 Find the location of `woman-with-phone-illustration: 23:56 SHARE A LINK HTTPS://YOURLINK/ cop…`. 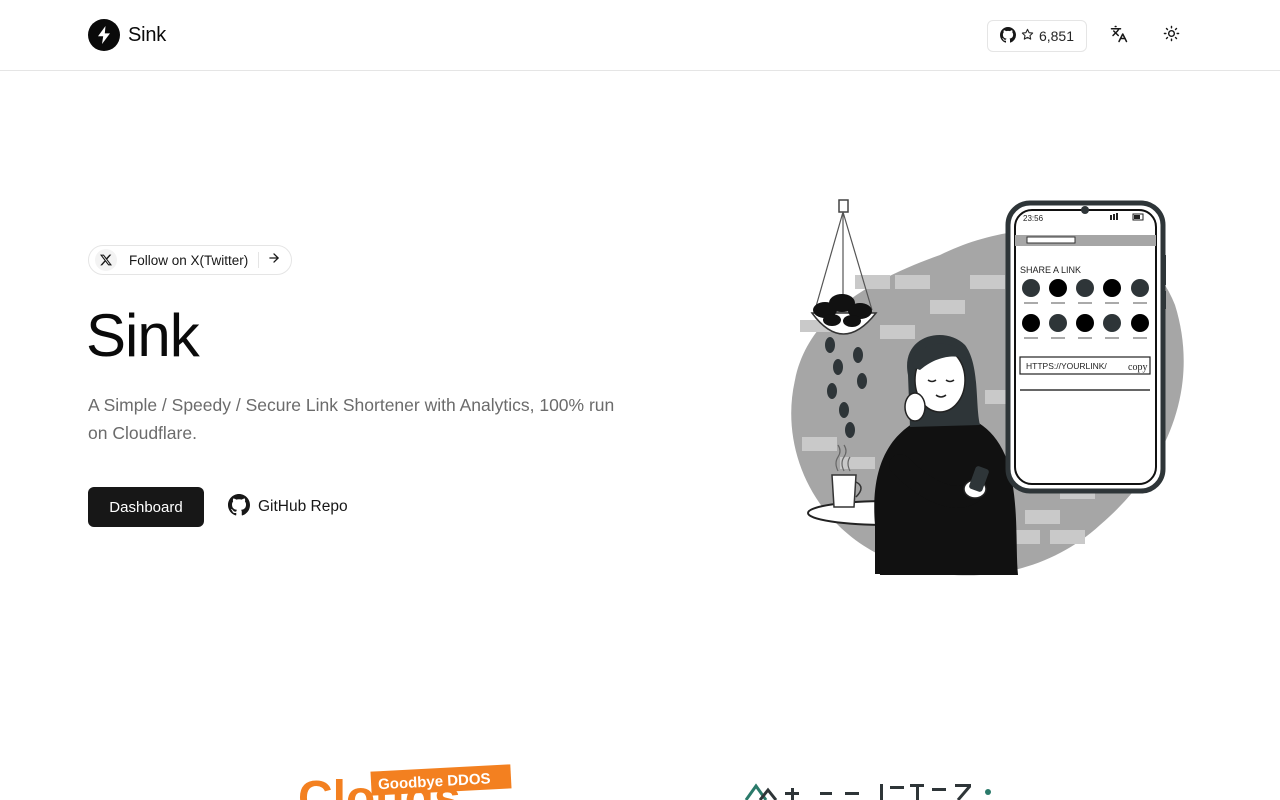

woman-with-phone-illustration: 23:56 SHARE A LINK HTTPS://YOURLINK/ cop… is located at coordinates (987, 387).